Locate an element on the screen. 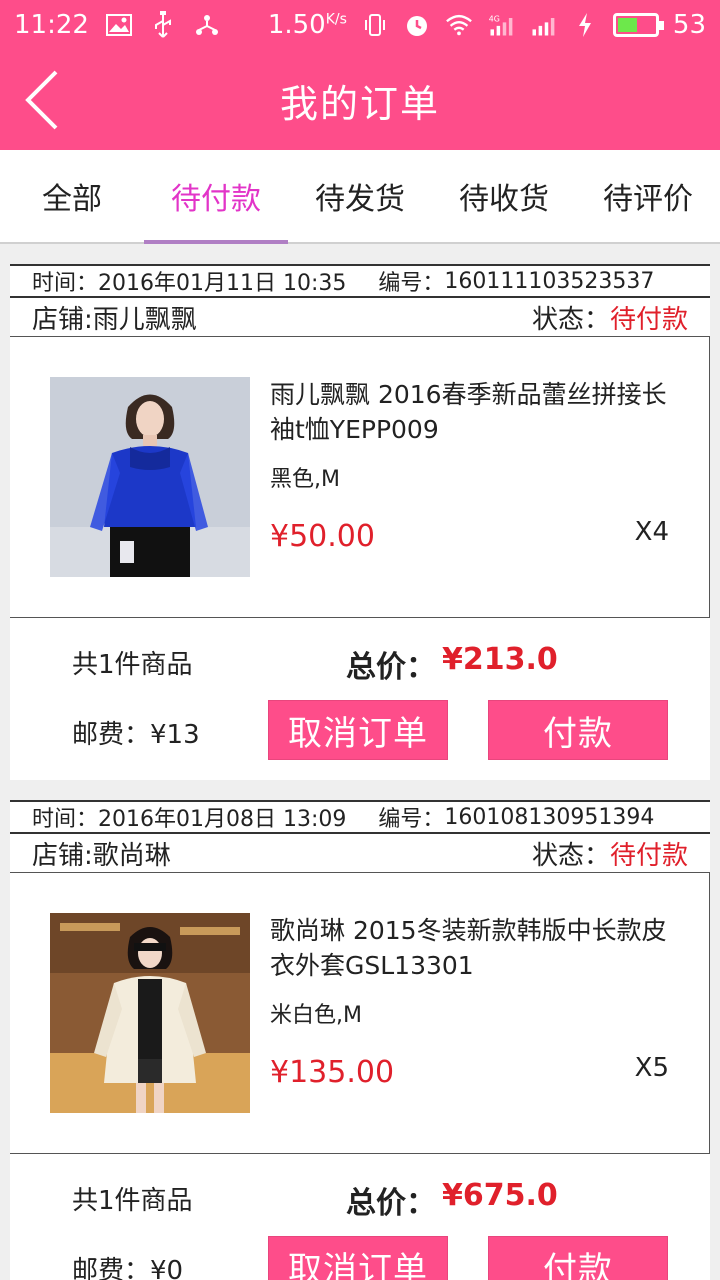 This screenshot has height=1280, width=720. shipping-fee: 邮费：¥0 is located at coordinates (128, 1268).